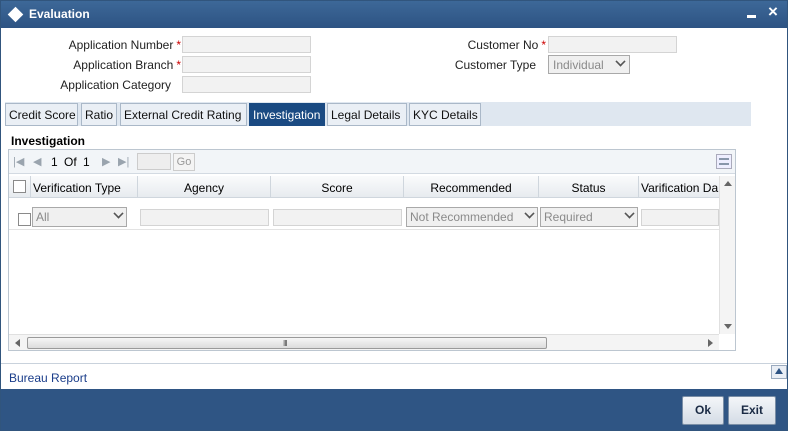  Describe the element at coordinates (589, 187) in the screenshot. I see `col-status: Status` at that location.